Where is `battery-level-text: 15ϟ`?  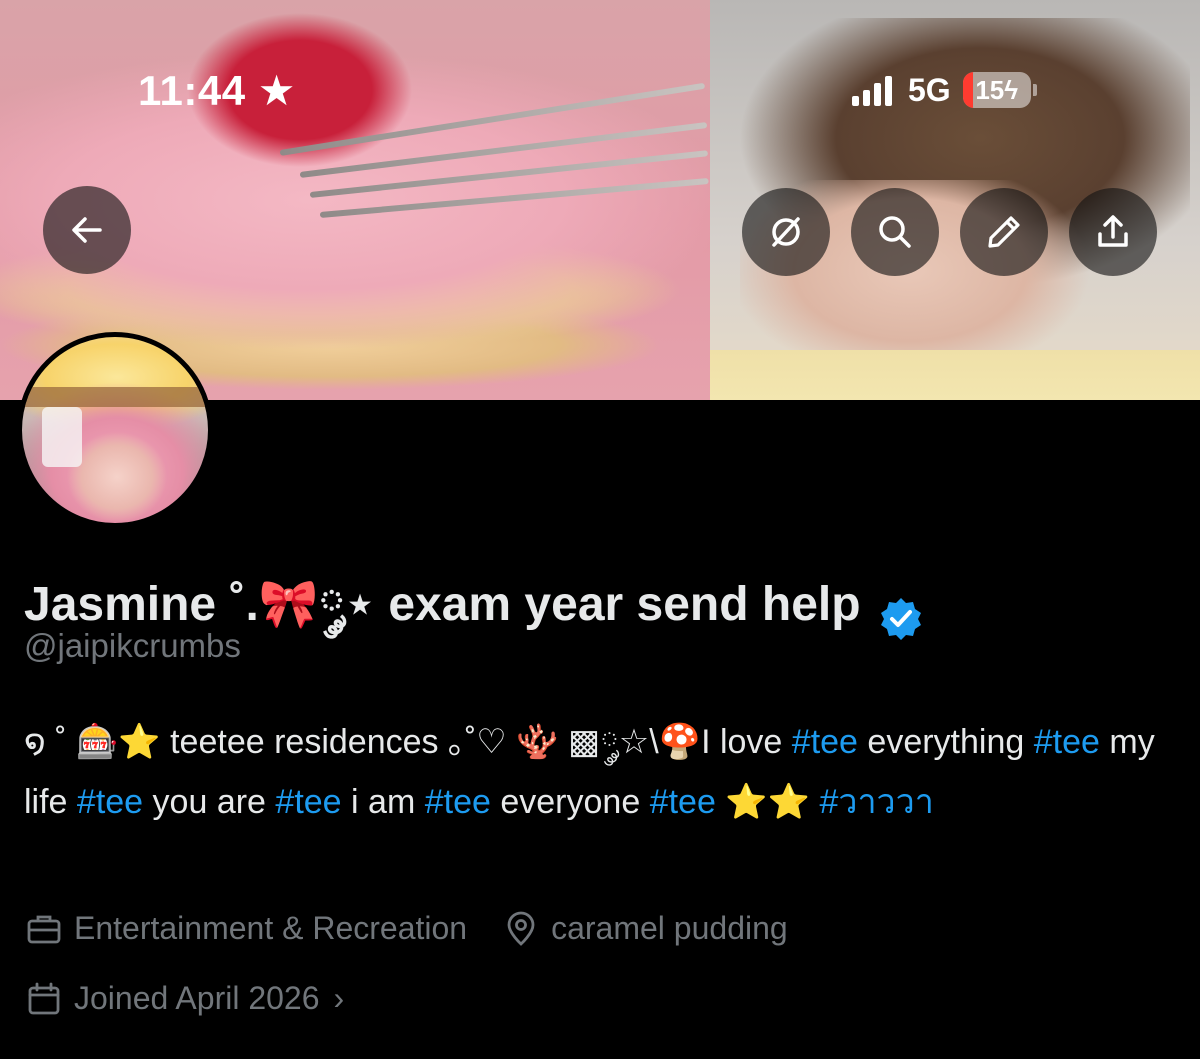 battery-level-text: 15ϟ is located at coordinates (997, 90).